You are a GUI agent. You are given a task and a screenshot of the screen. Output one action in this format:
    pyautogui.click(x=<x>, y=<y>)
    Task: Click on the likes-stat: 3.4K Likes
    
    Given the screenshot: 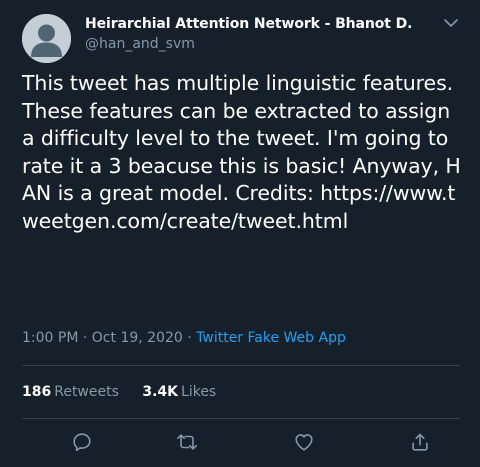 What is the action you would take?
    pyautogui.click(x=179, y=392)
    